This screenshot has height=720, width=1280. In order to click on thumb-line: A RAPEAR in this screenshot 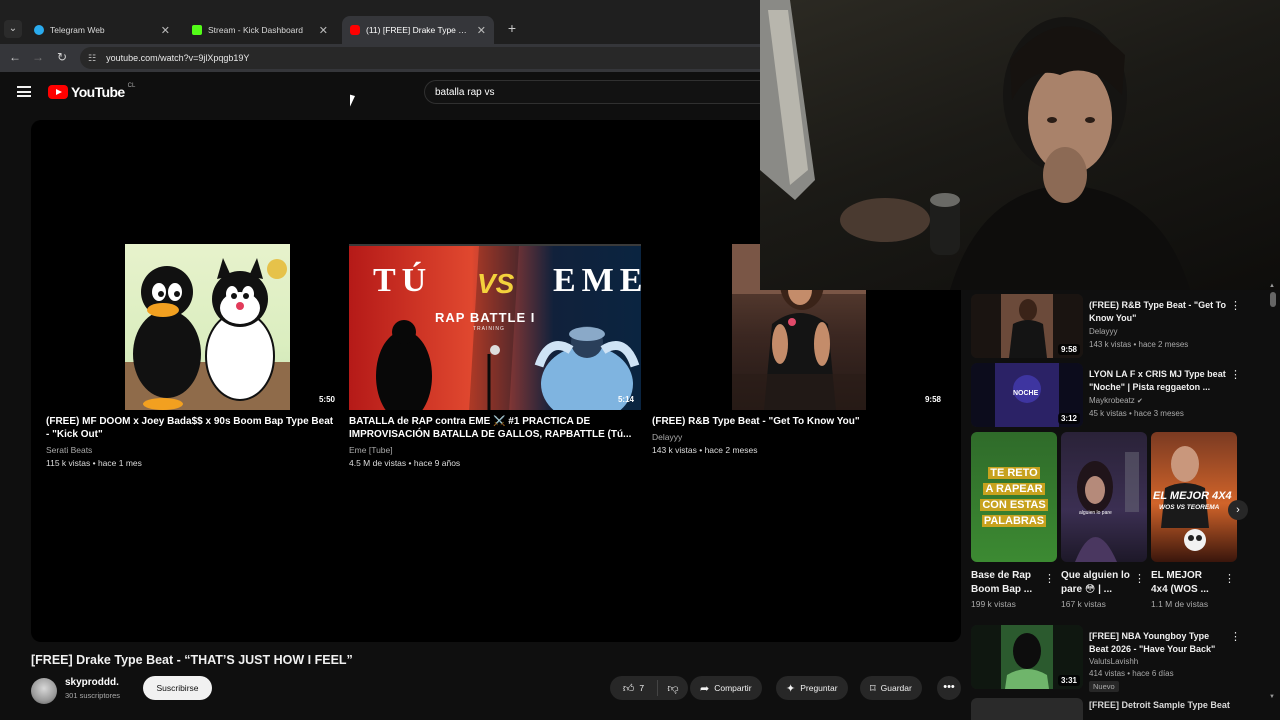, I will do `click(1014, 489)`.